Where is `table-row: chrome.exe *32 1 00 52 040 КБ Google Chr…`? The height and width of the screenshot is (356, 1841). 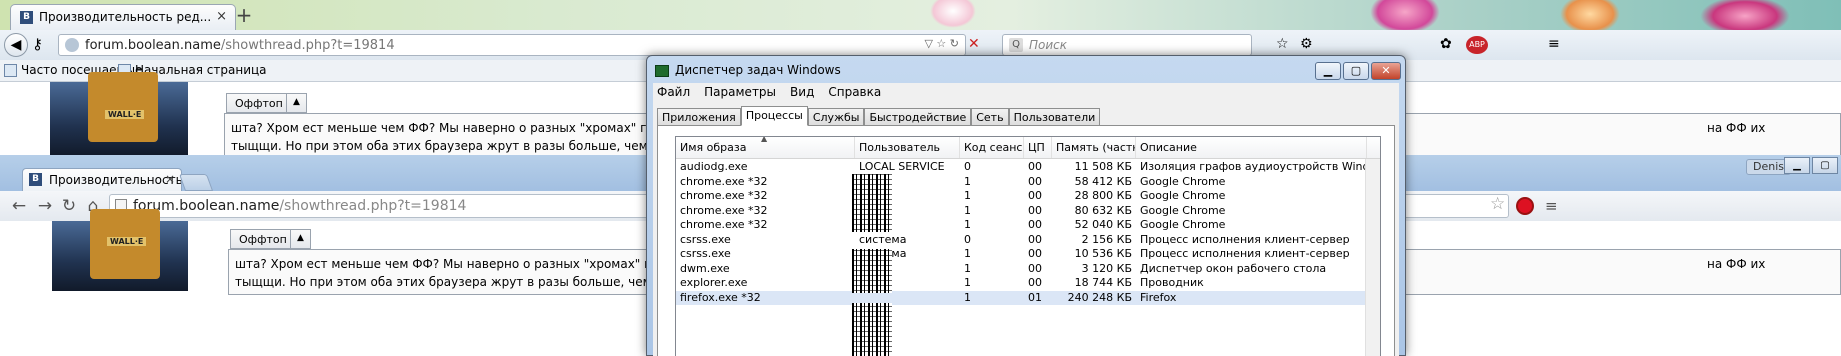 table-row: chrome.exe *32 1 00 52 040 КБ Google Chr… is located at coordinates (1021, 225).